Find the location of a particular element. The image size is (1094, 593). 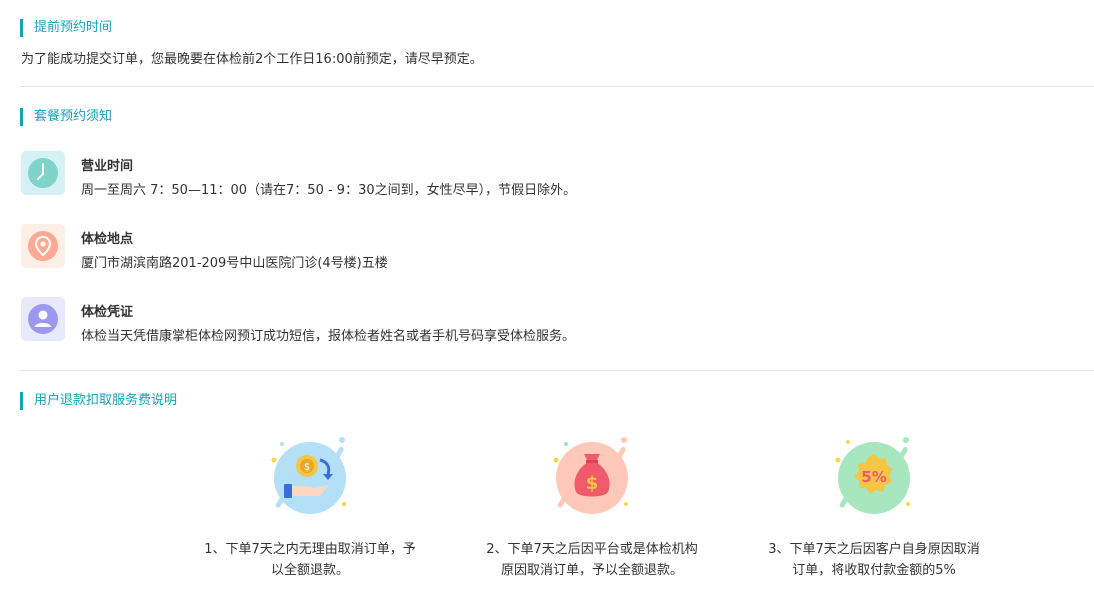

percent-badge-label: 5% is located at coordinates (873, 477).